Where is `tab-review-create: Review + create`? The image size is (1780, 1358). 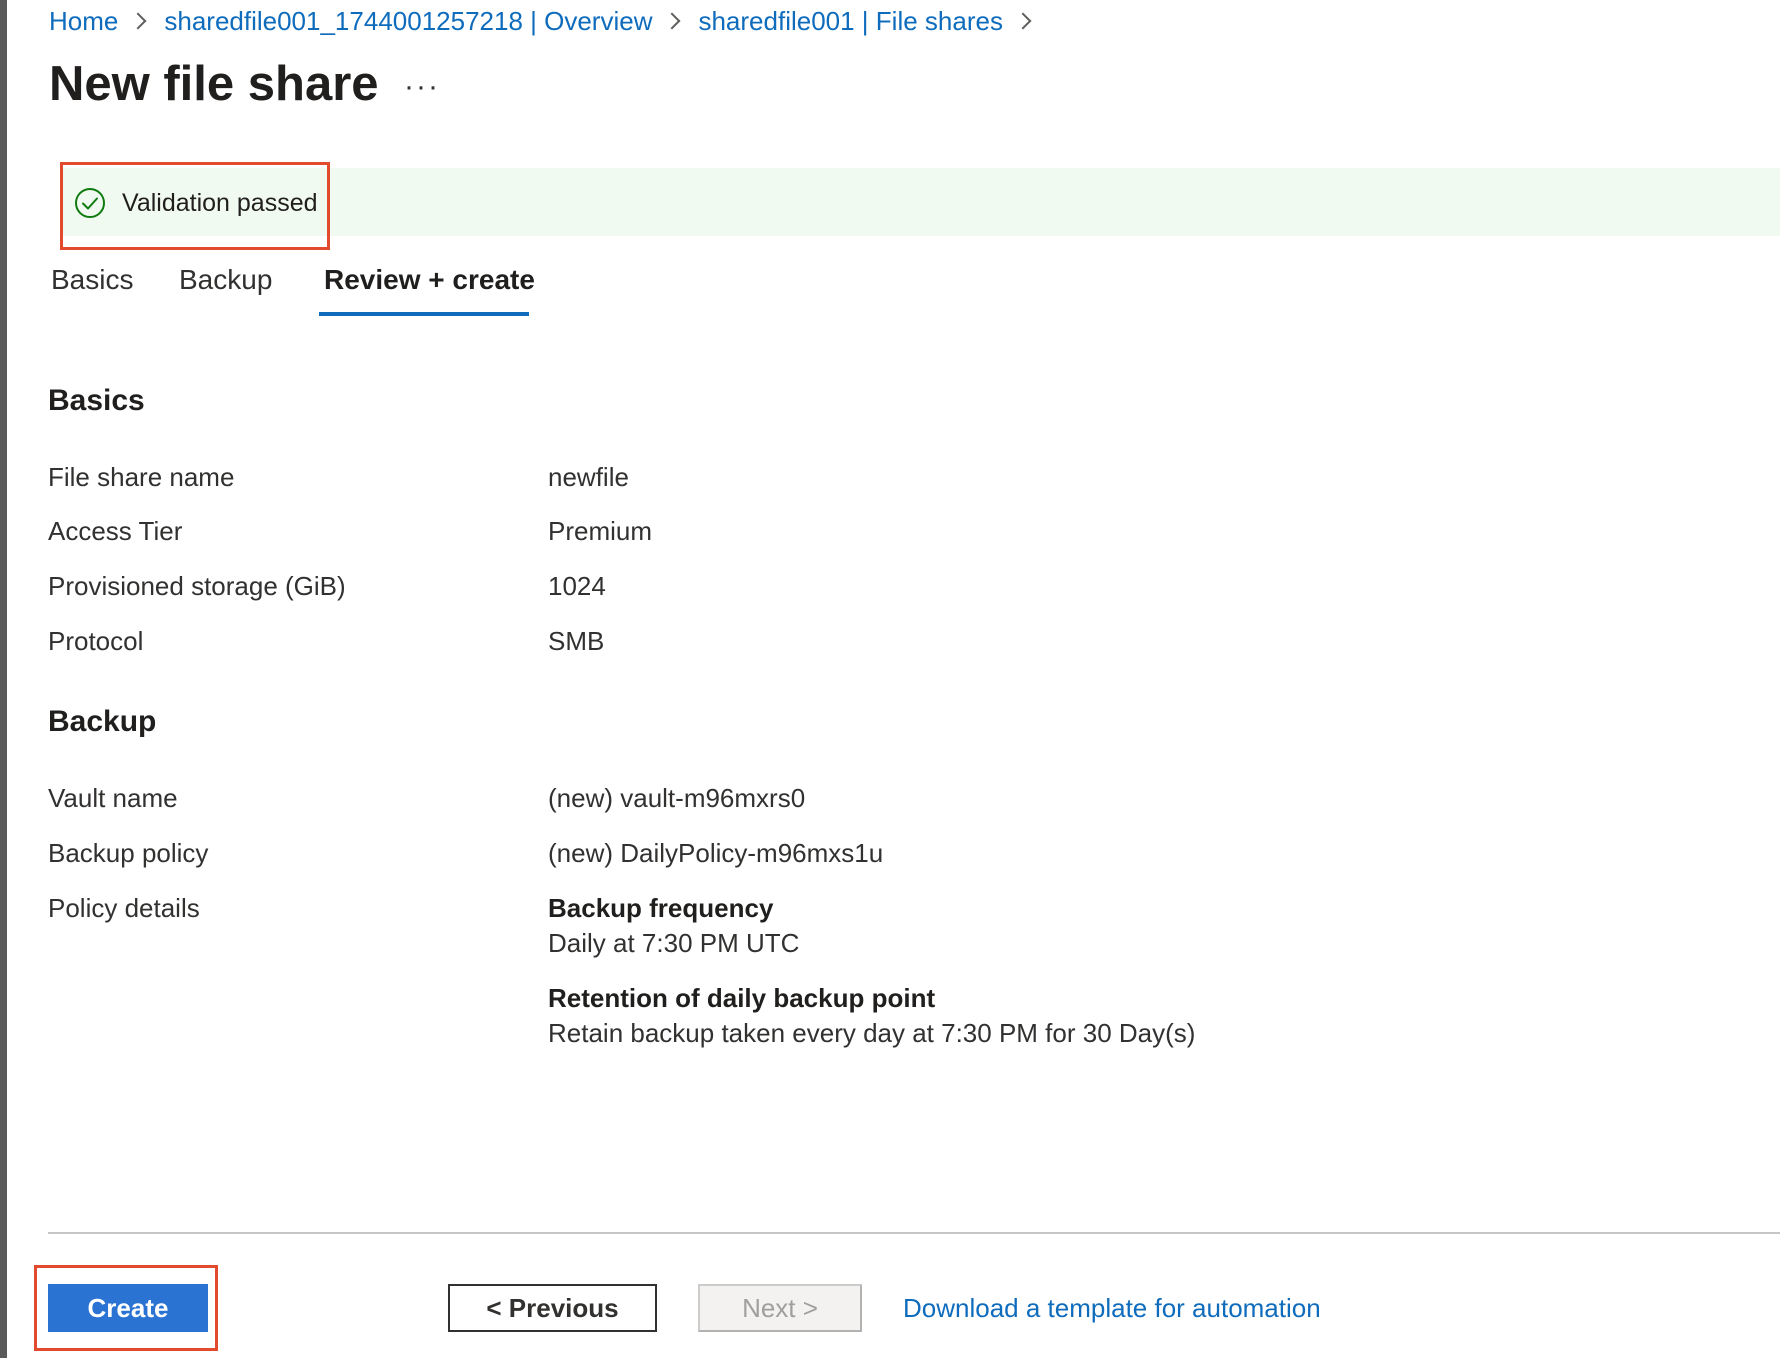 tab-review-create: Review + create is located at coordinates (429, 280).